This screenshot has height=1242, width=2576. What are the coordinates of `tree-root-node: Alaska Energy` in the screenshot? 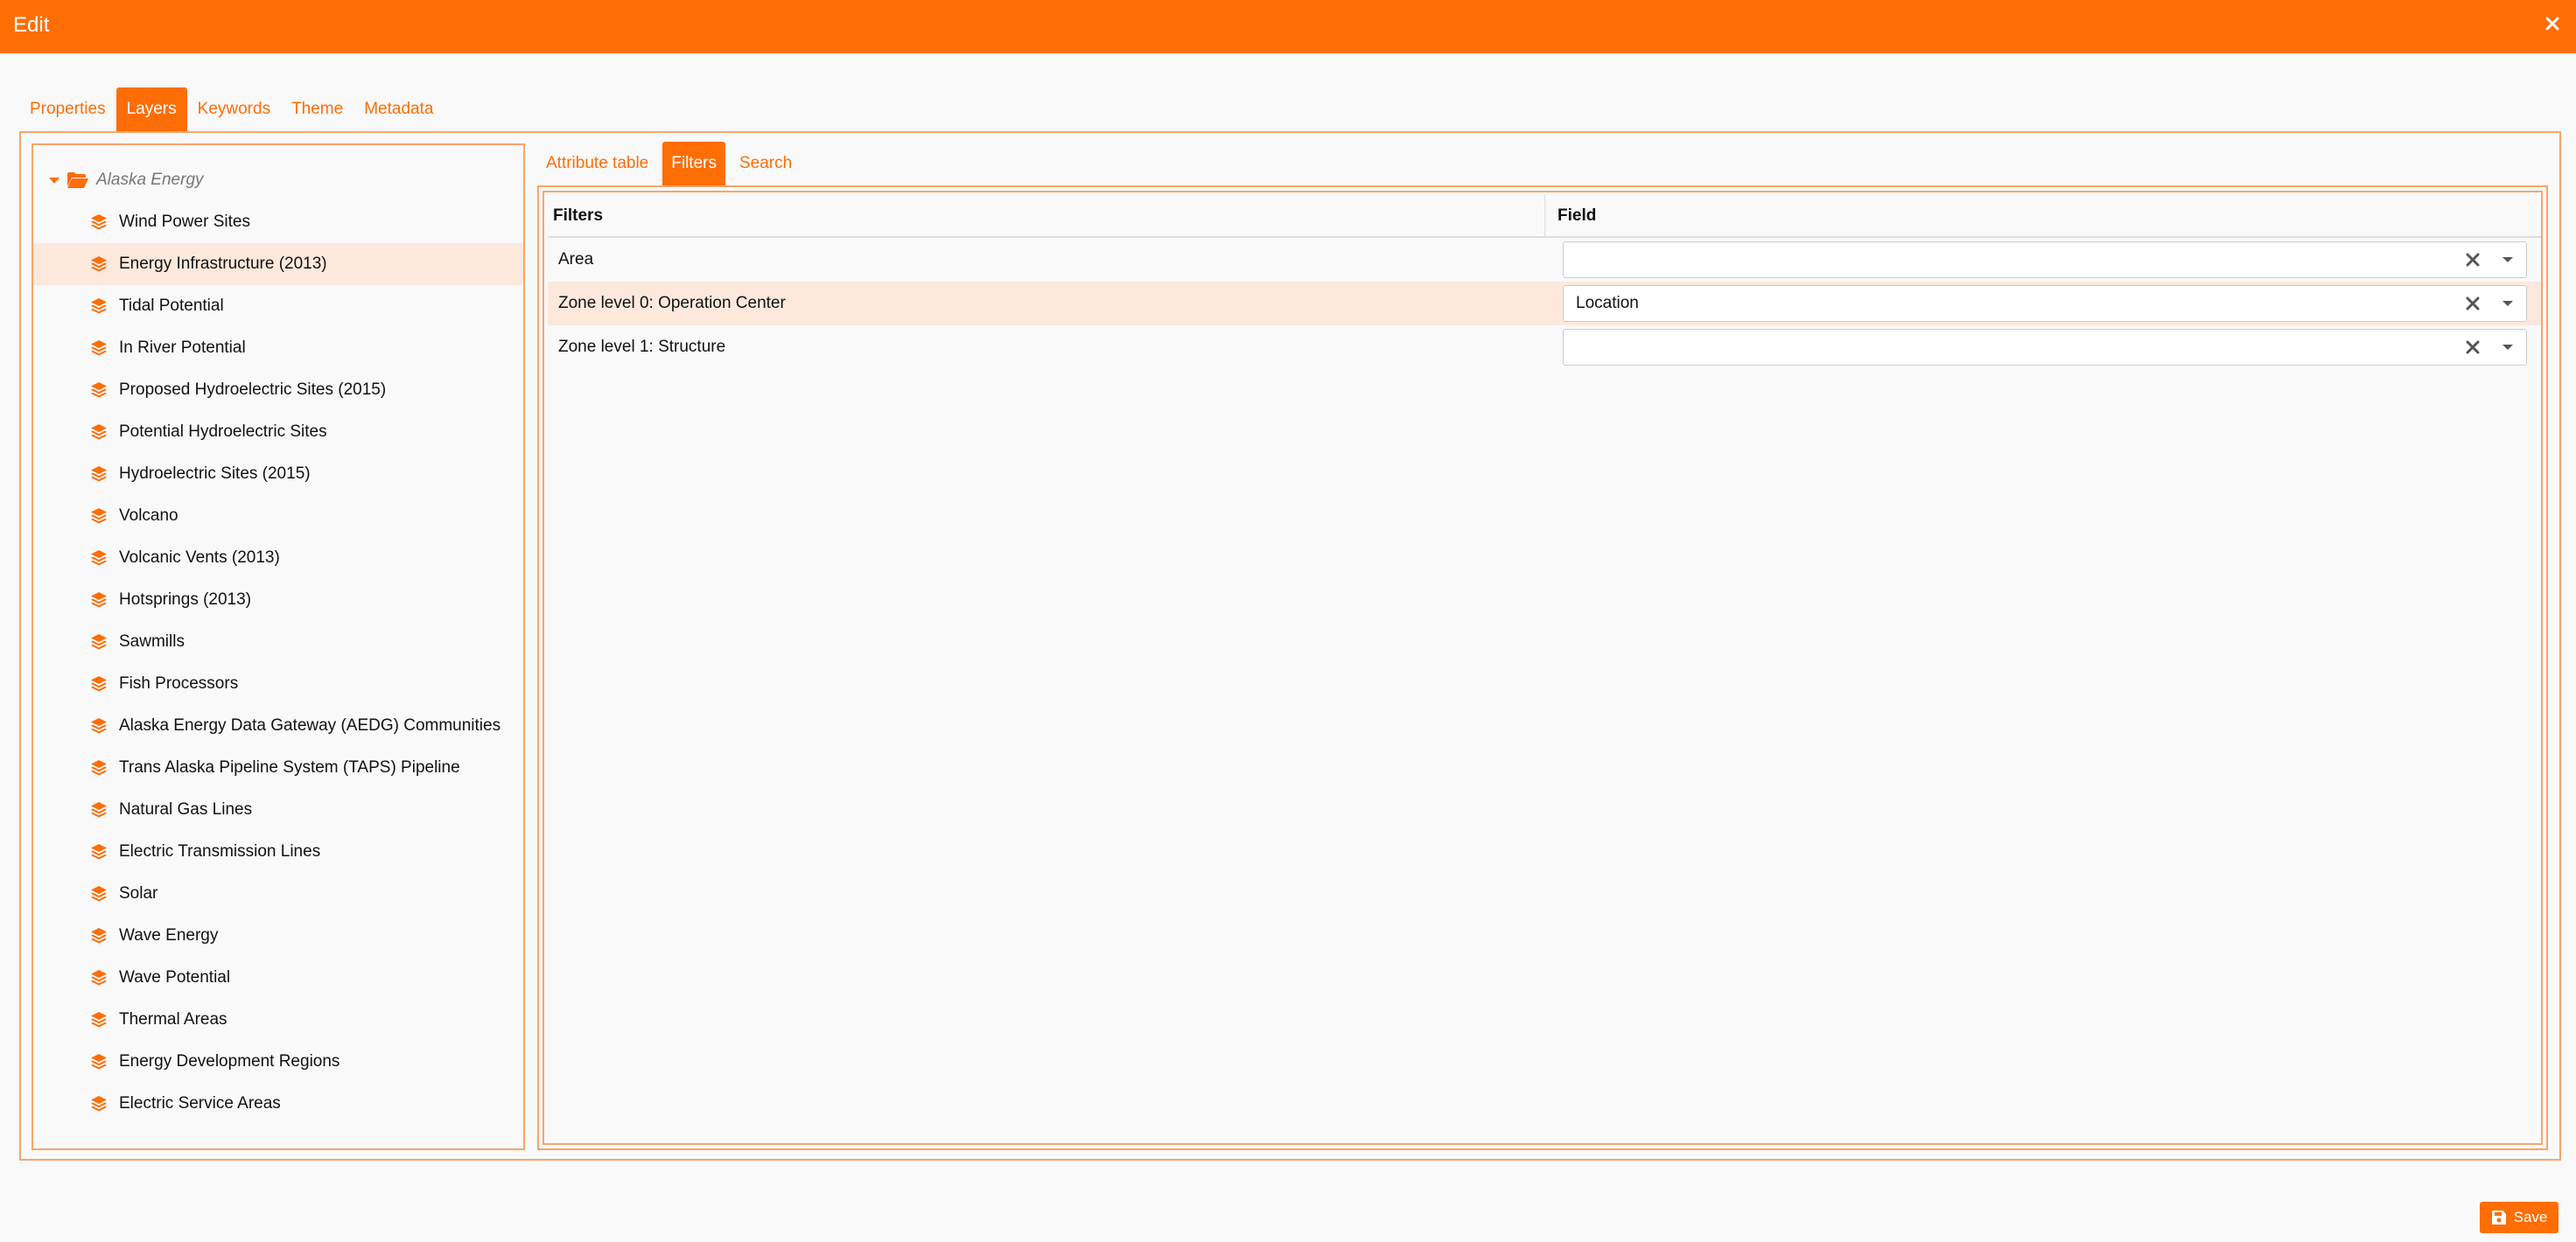 It's located at (125, 180).